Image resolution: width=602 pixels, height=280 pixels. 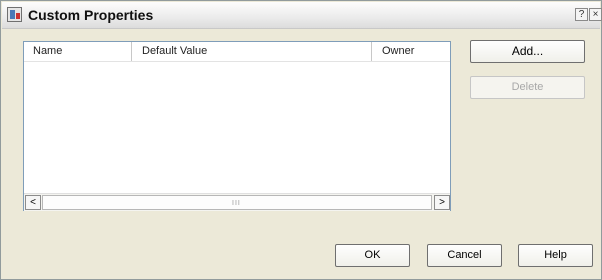 I want to click on delete-button: Delete, so click(x=527, y=87).